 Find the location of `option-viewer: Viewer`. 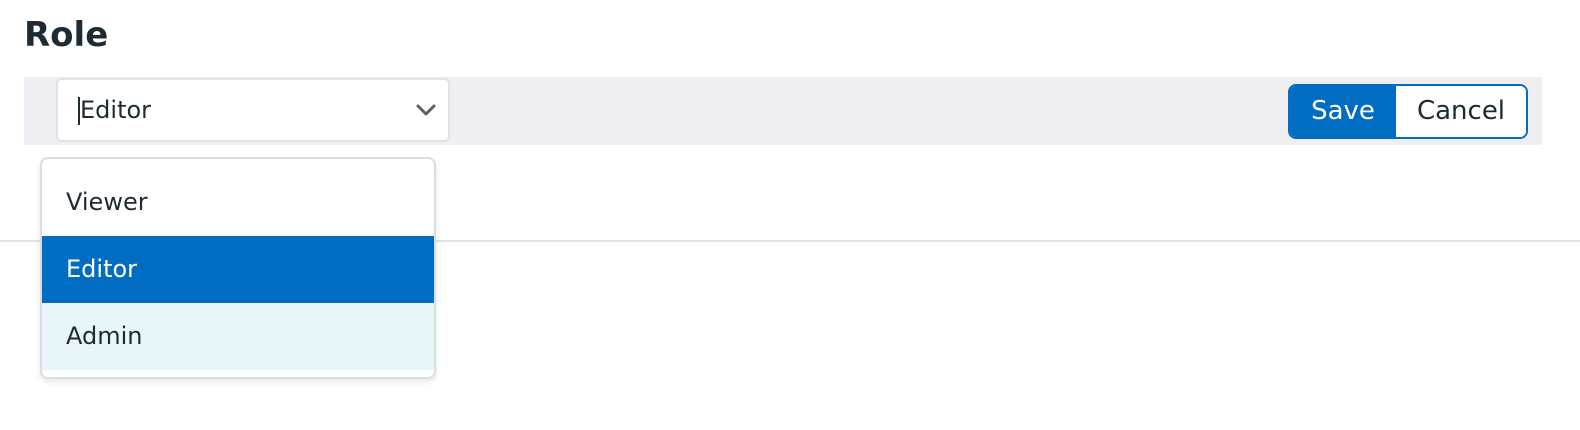

option-viewer: Viewer is located at coordinates (238, 202).